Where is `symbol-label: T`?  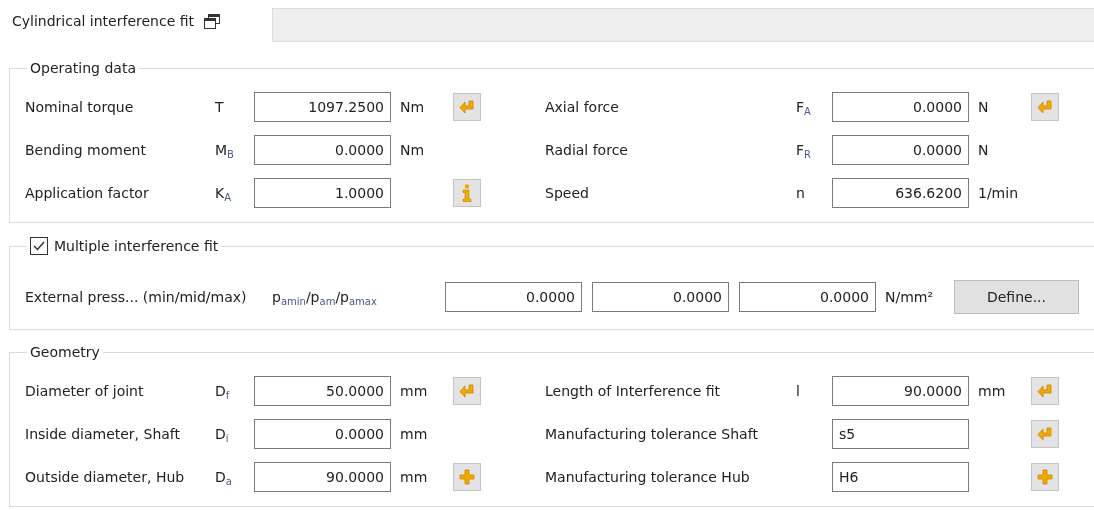 symbol-label: T is located at coordinates (220, 107).